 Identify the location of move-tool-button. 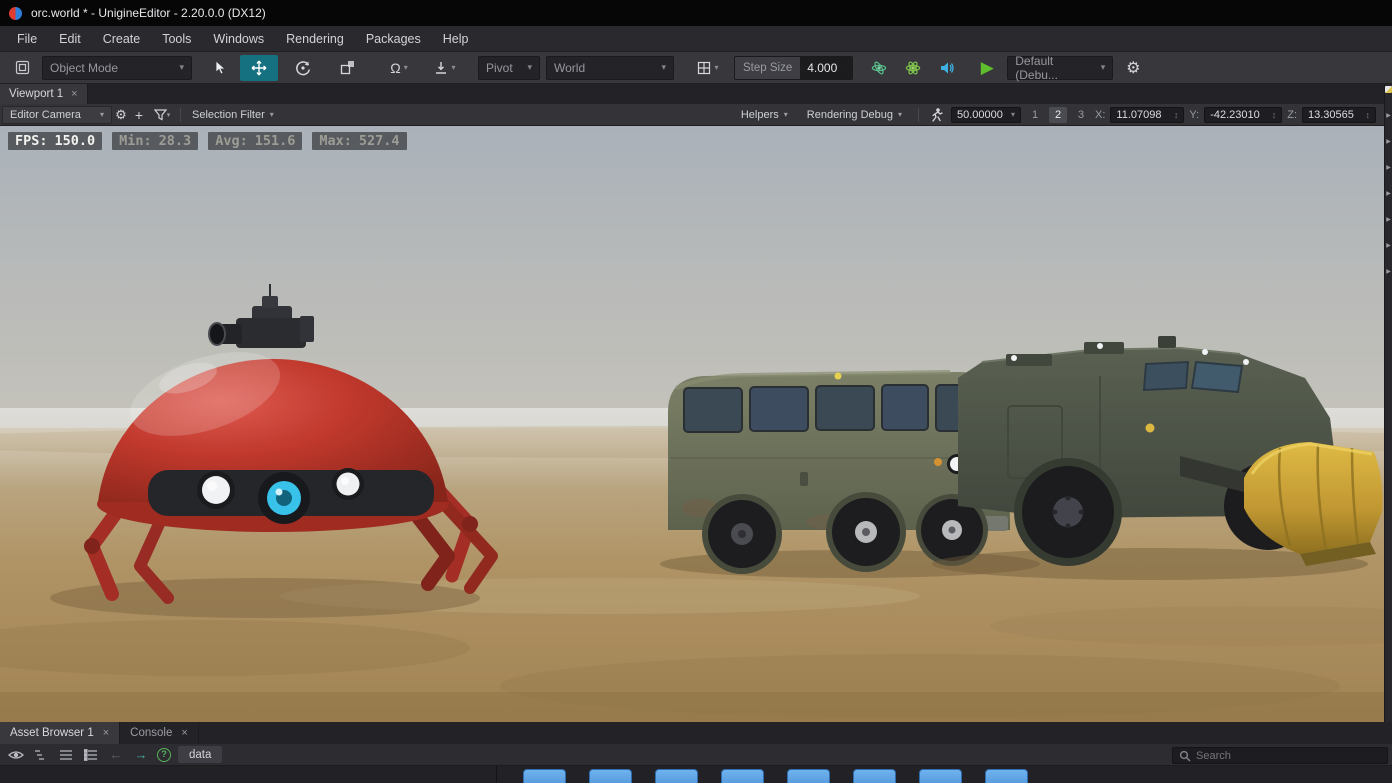
(259, 67).